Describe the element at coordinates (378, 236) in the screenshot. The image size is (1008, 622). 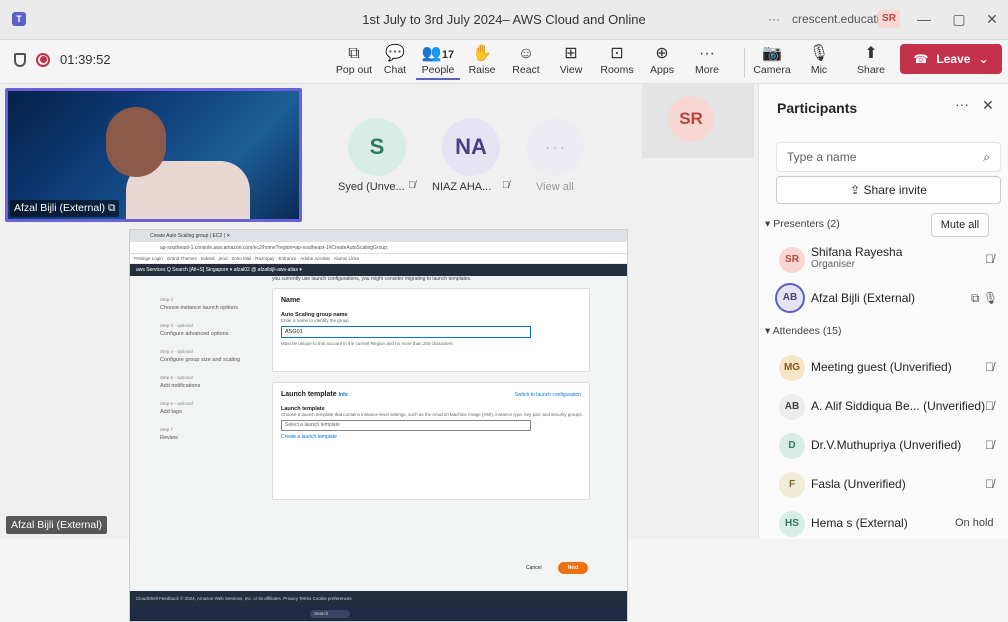
I see `browser-tab: Create Auto Scaling group | EC2 | ✕` at that location.